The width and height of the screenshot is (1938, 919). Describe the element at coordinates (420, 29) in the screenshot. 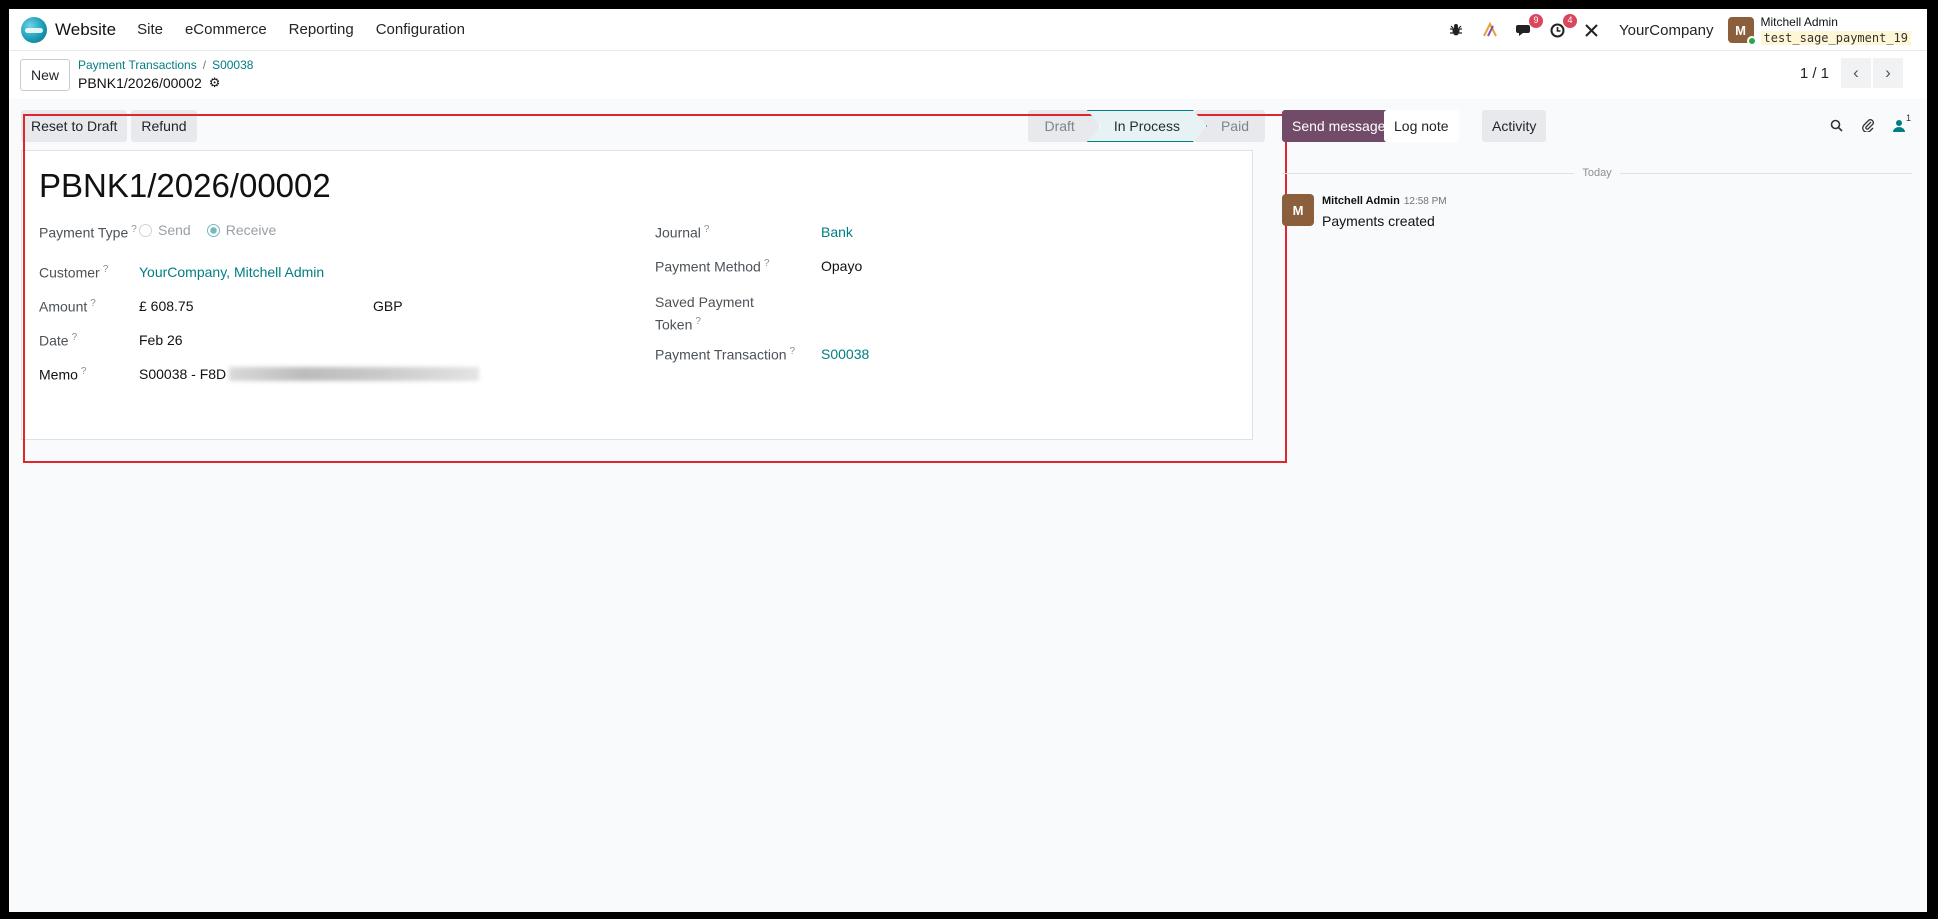

I see `menu-configuration: Configuration` at that location.